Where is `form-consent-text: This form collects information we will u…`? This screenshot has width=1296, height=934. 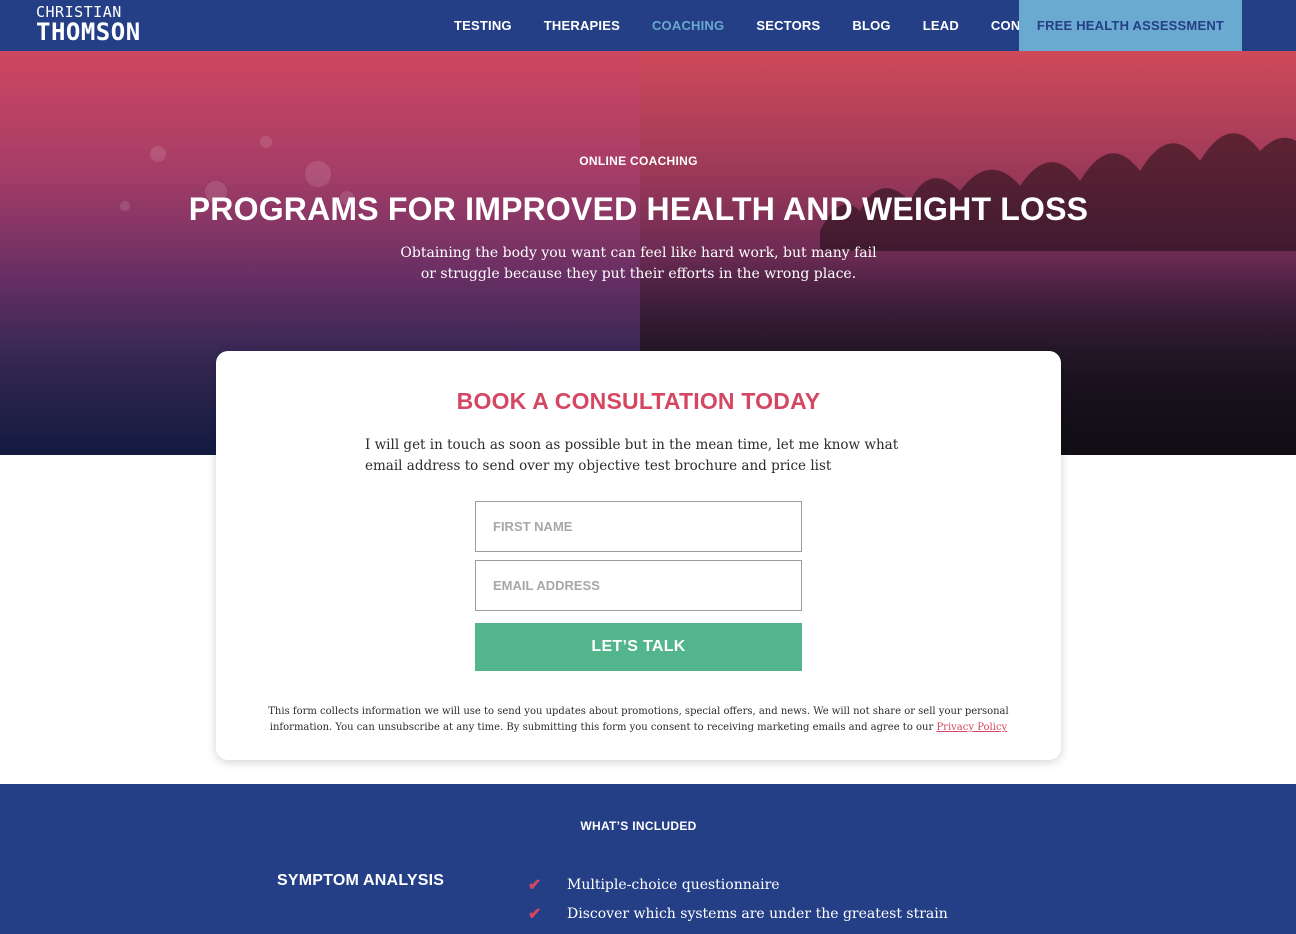 form-consent-text: This form collects information we will u… is located at coordinates (638, 720).